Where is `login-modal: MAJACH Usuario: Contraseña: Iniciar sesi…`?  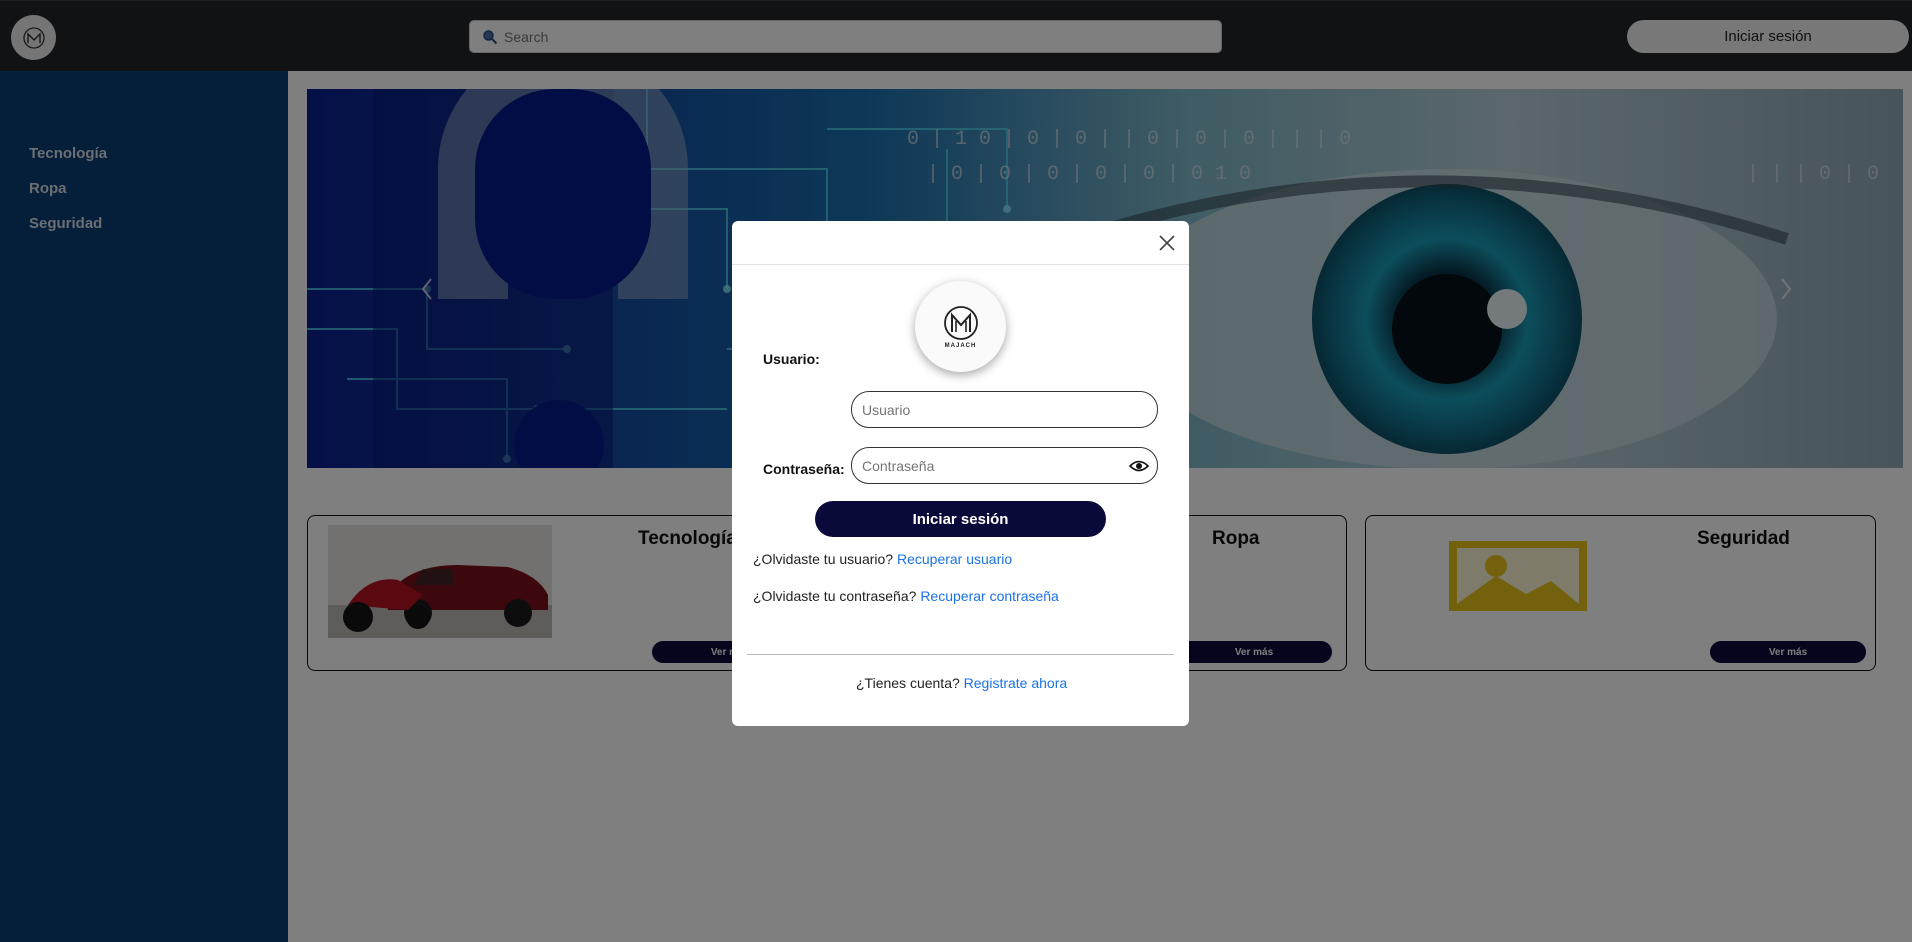 login-modal: MAJACH Usuario: Contraseña: Iniciar sesi… is located at coordinates (960, 473).